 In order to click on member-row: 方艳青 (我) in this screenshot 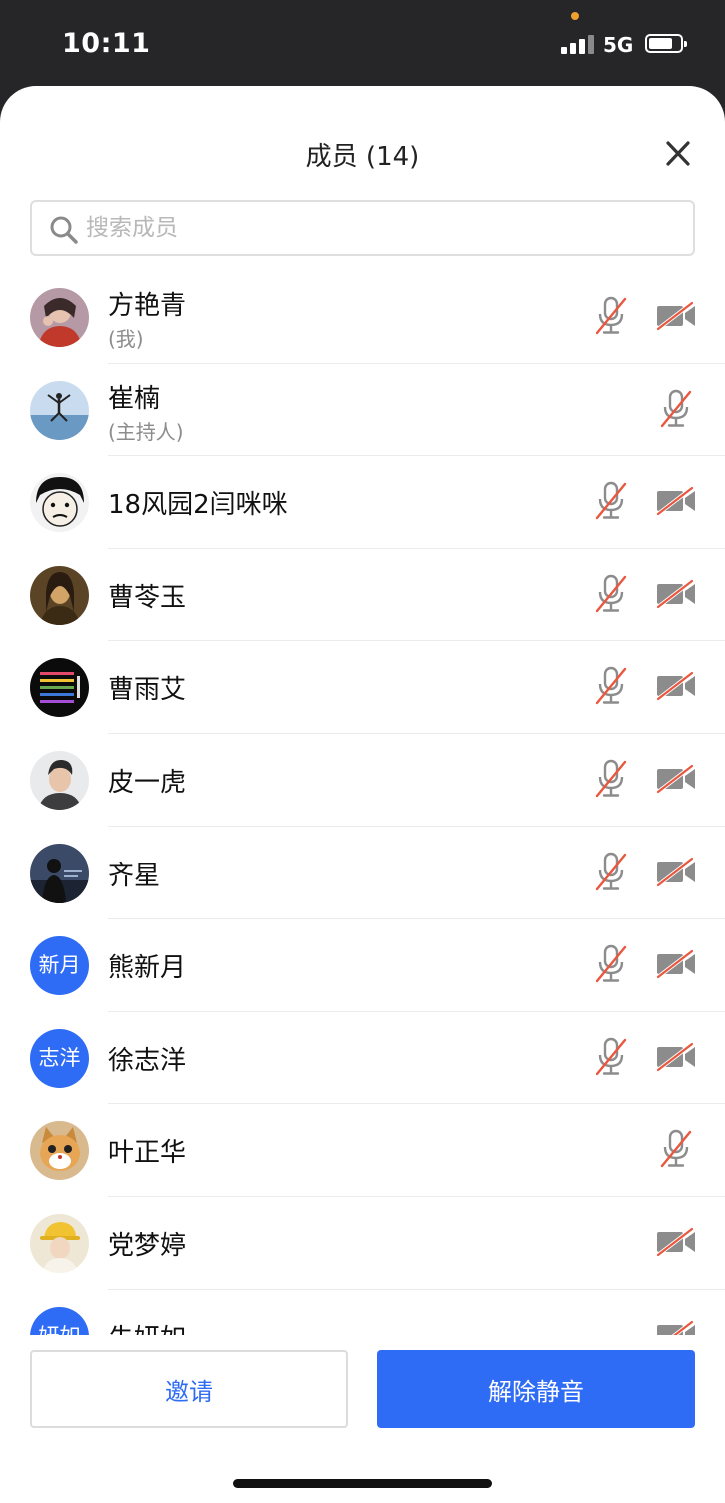, I will do `click(362, 317)`.